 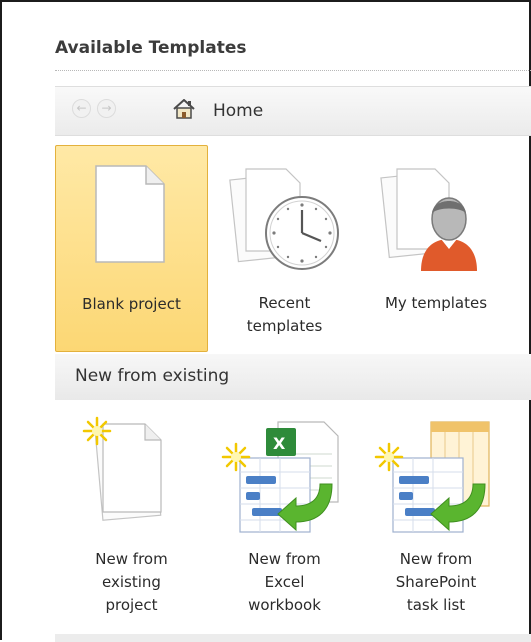 I want to click on forward-arrow-icon: →, so click(x=106, y=108).